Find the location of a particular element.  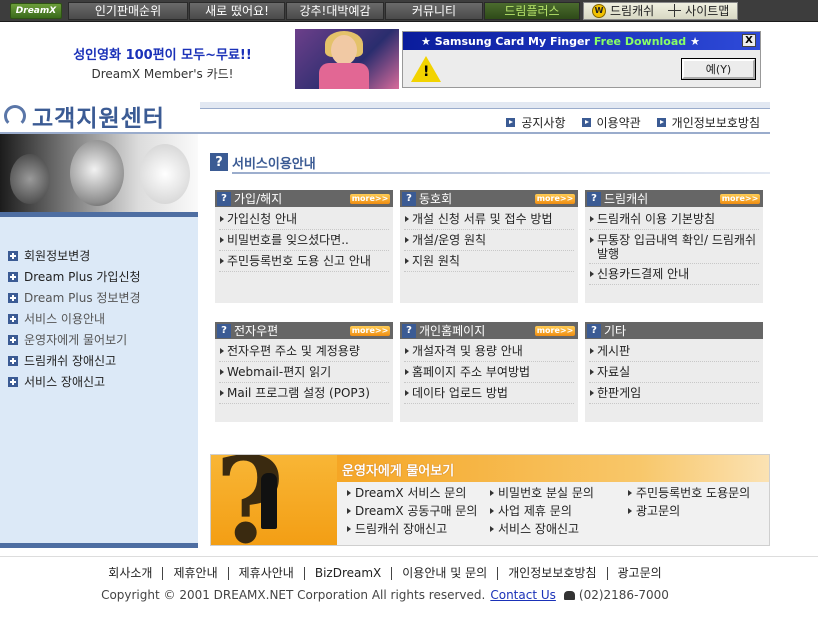

nav-dream-plus: 드림플러스 is located at coordinates (532, 10).